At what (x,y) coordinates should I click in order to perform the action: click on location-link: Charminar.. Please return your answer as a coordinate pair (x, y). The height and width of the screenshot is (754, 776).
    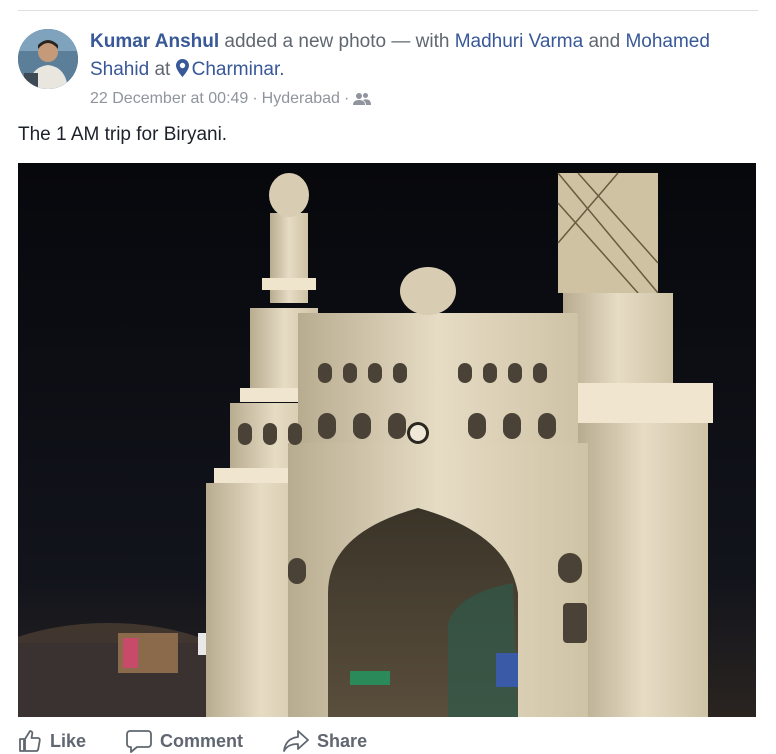
    Looking at the image, I should click on (230, 69).